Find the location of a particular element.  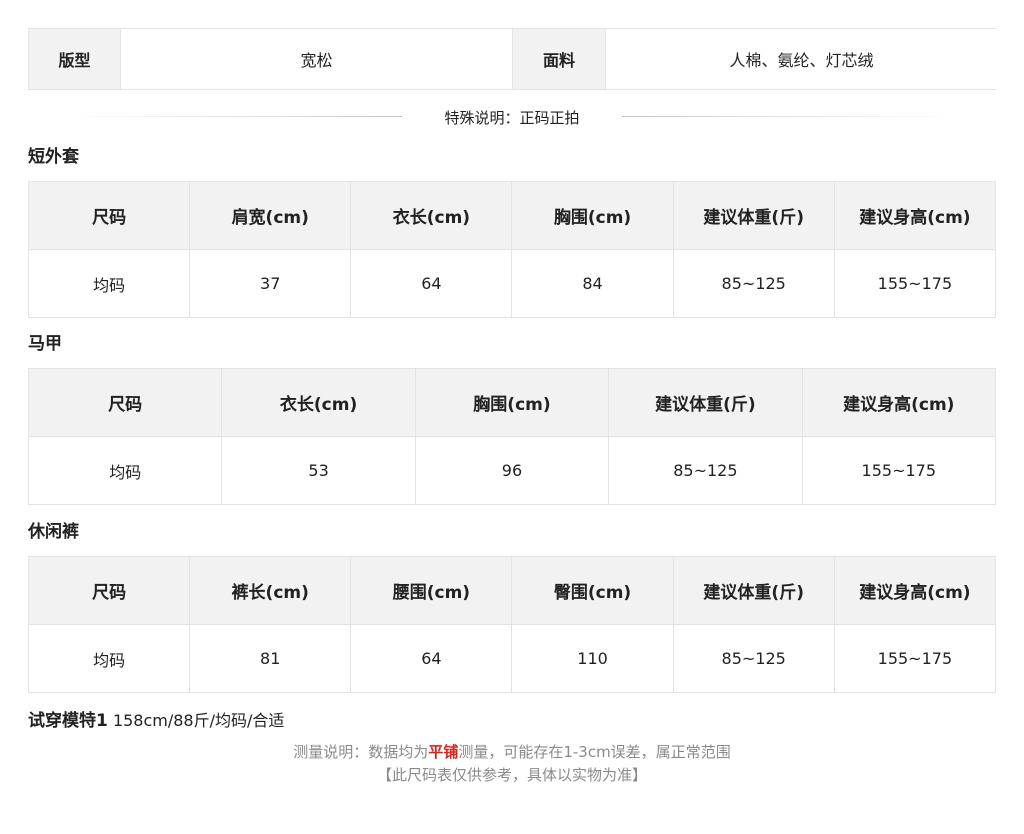

table-header-row: 尺码 裤长(cm) 腰围(cm) 臀围(cm) 建议体重(斤) 建议身高(cm) is located at coordinates (512, 590).